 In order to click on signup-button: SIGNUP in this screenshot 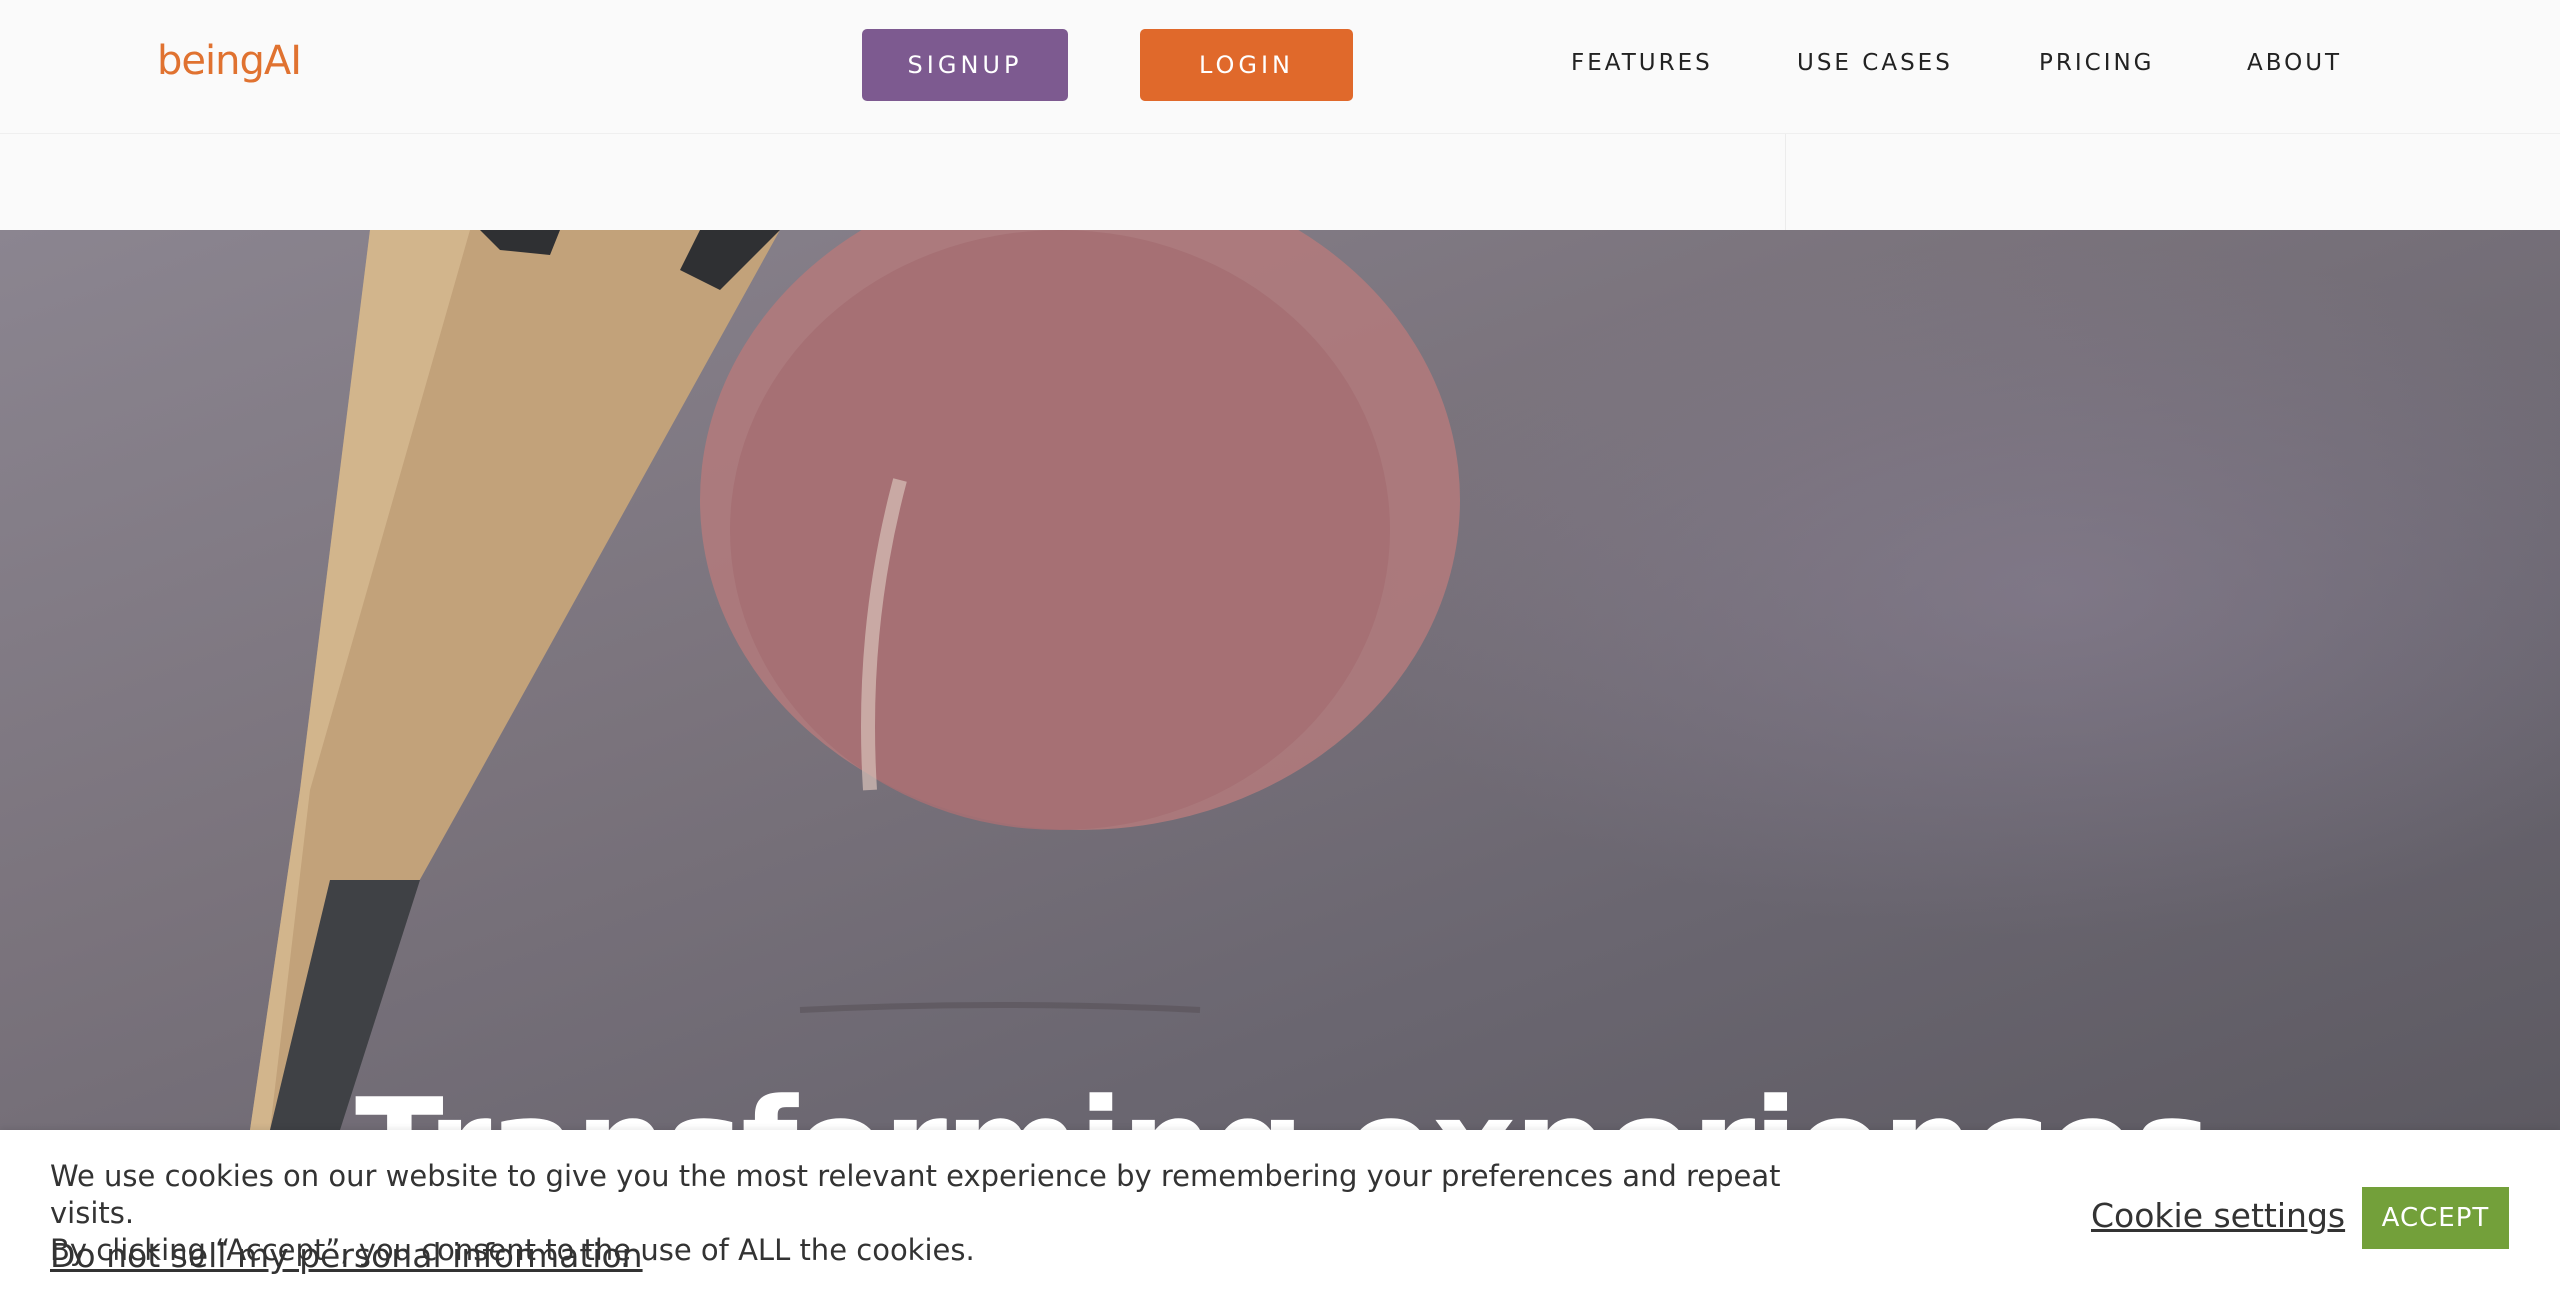, I will do `click(965, 65)`.